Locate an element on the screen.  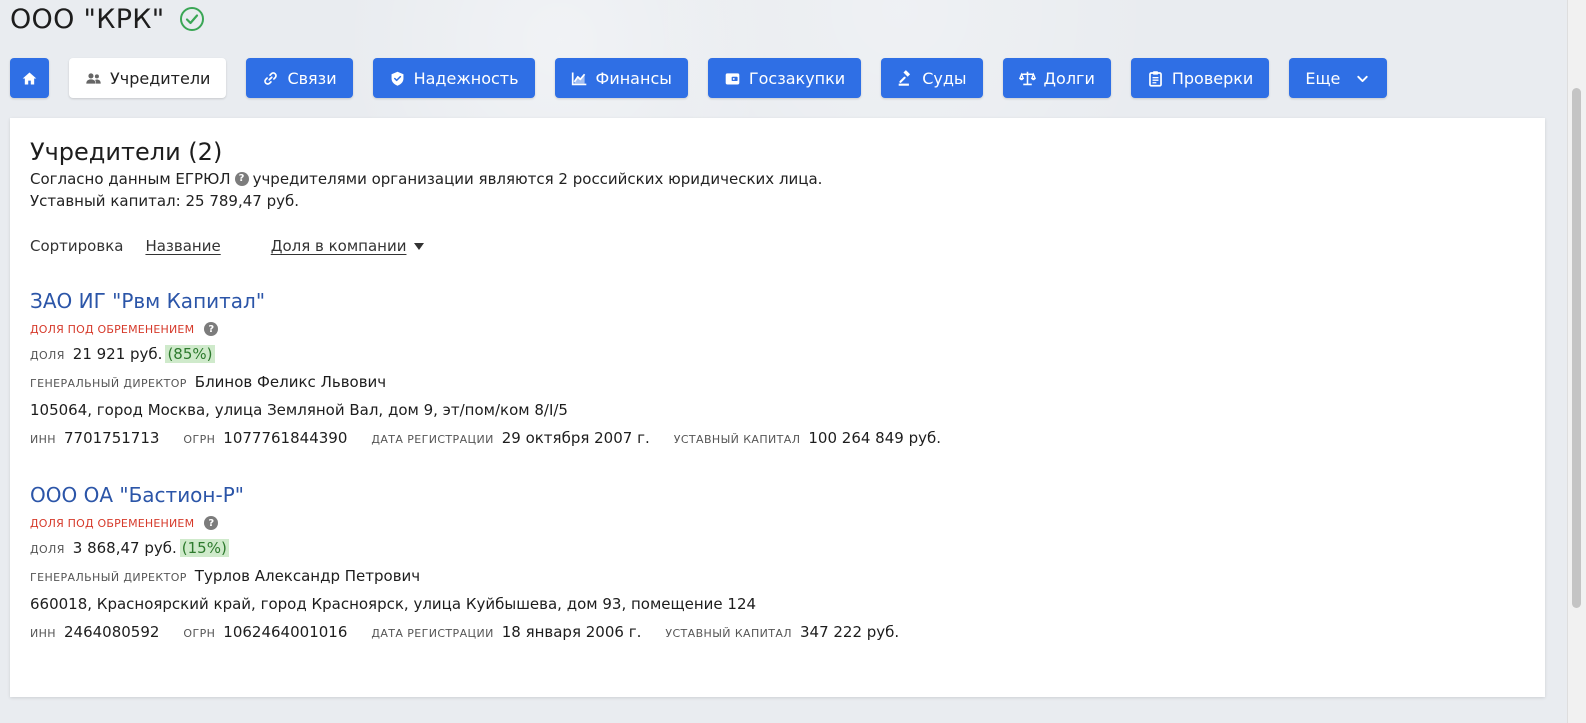
nav-home-button is located at coordinates (29, 78).